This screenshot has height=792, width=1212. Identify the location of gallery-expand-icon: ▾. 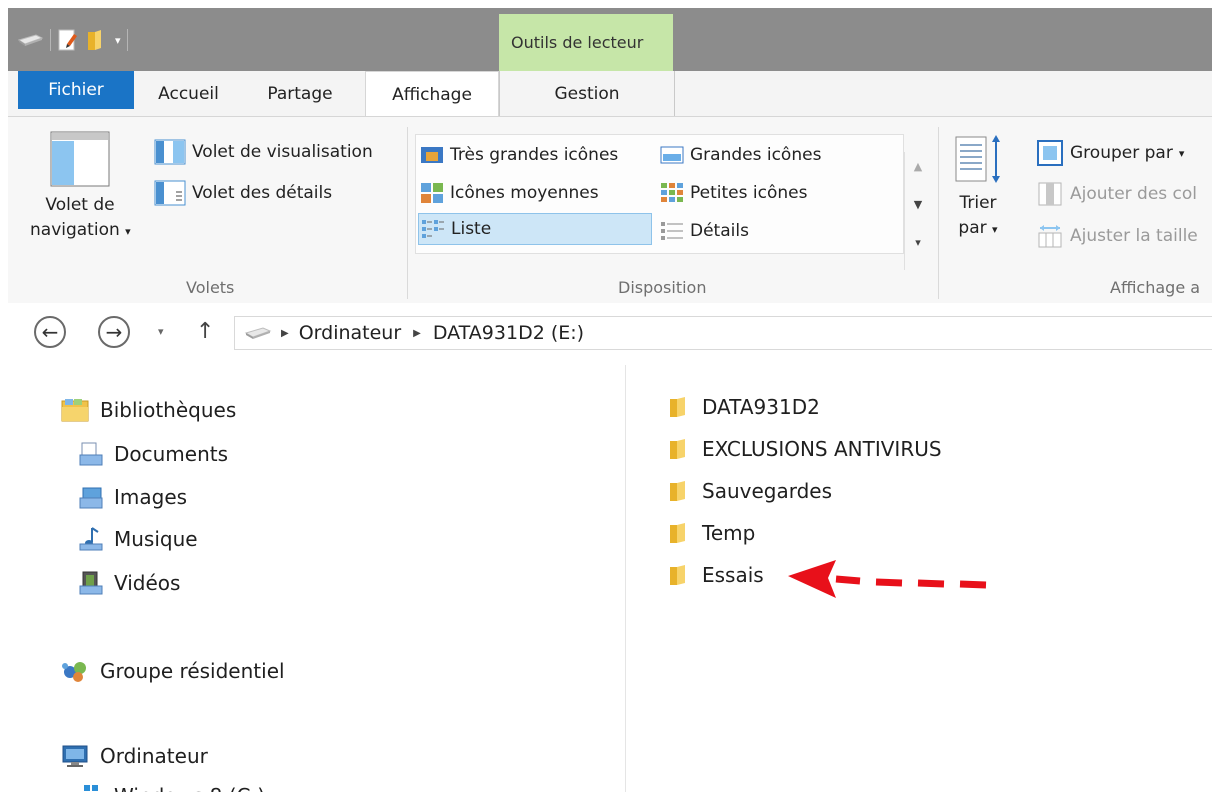
(918, 242).